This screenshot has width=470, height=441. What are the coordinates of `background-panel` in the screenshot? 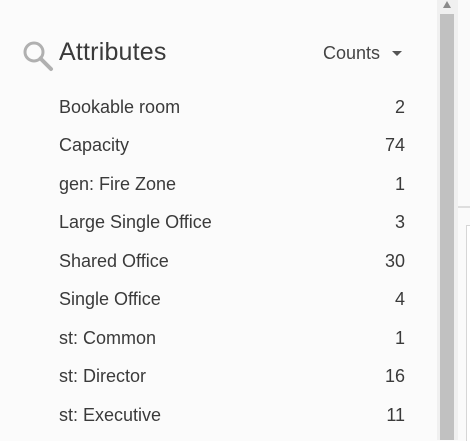 It's located at (464, 220).